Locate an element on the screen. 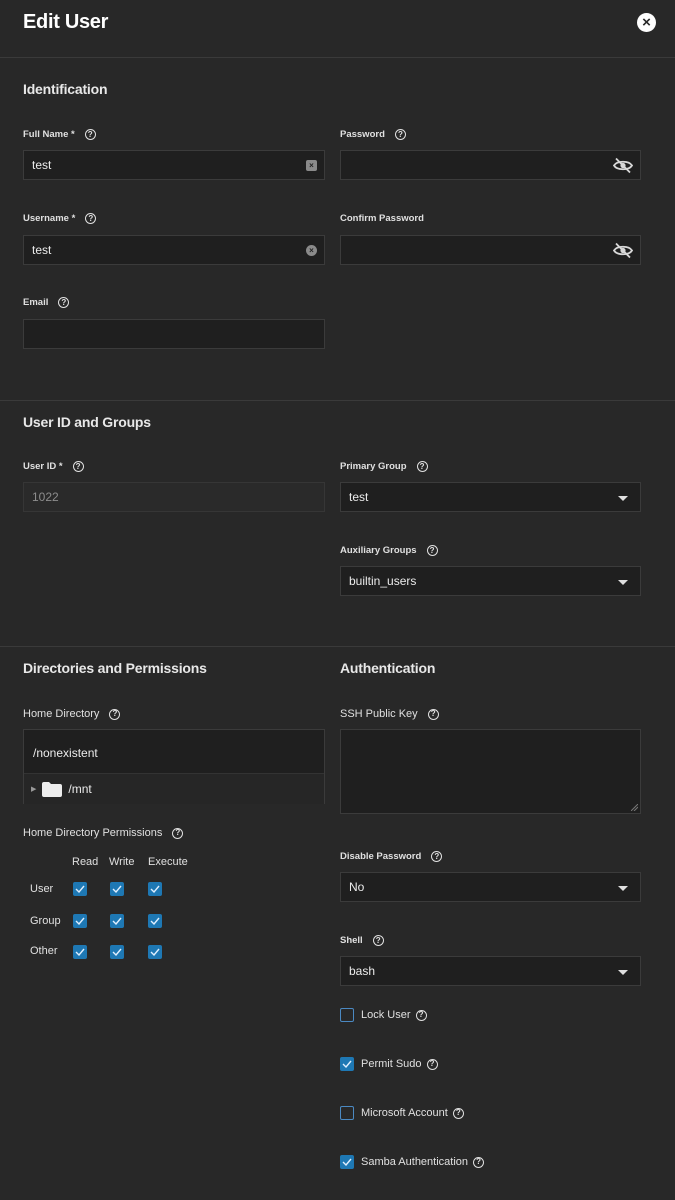 The width and height of the screenshot is (675, 1200). home-directory-label: Home Directory ? is located at coordinates (72, 714).